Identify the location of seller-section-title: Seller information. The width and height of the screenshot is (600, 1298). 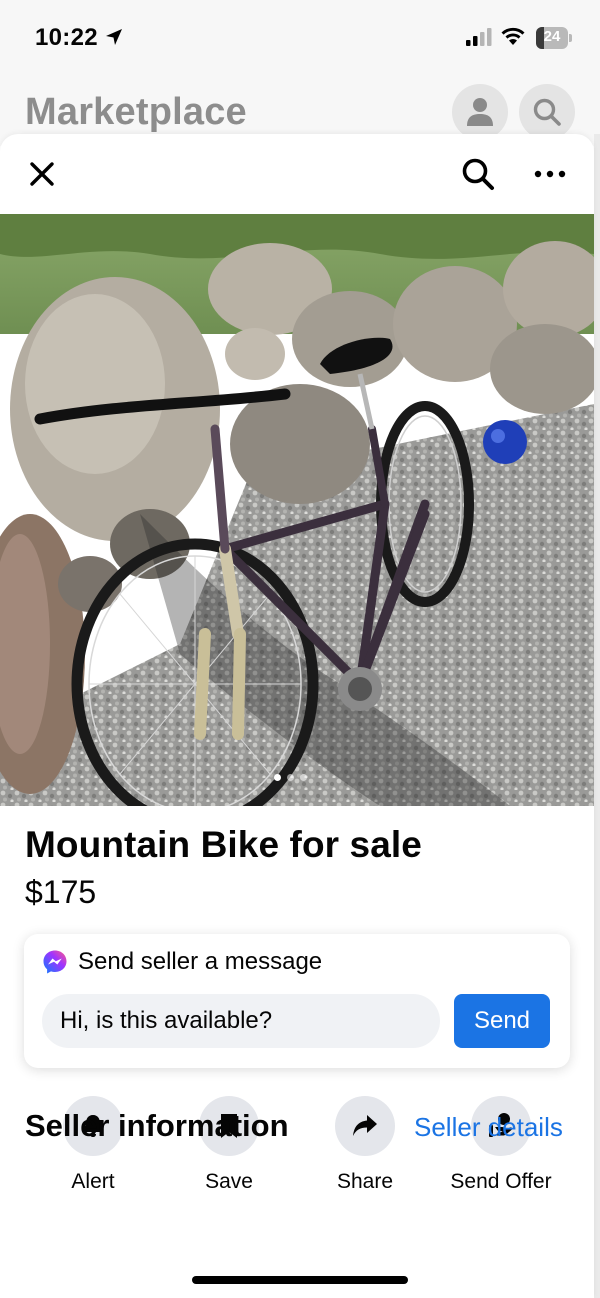
(157, 1125).